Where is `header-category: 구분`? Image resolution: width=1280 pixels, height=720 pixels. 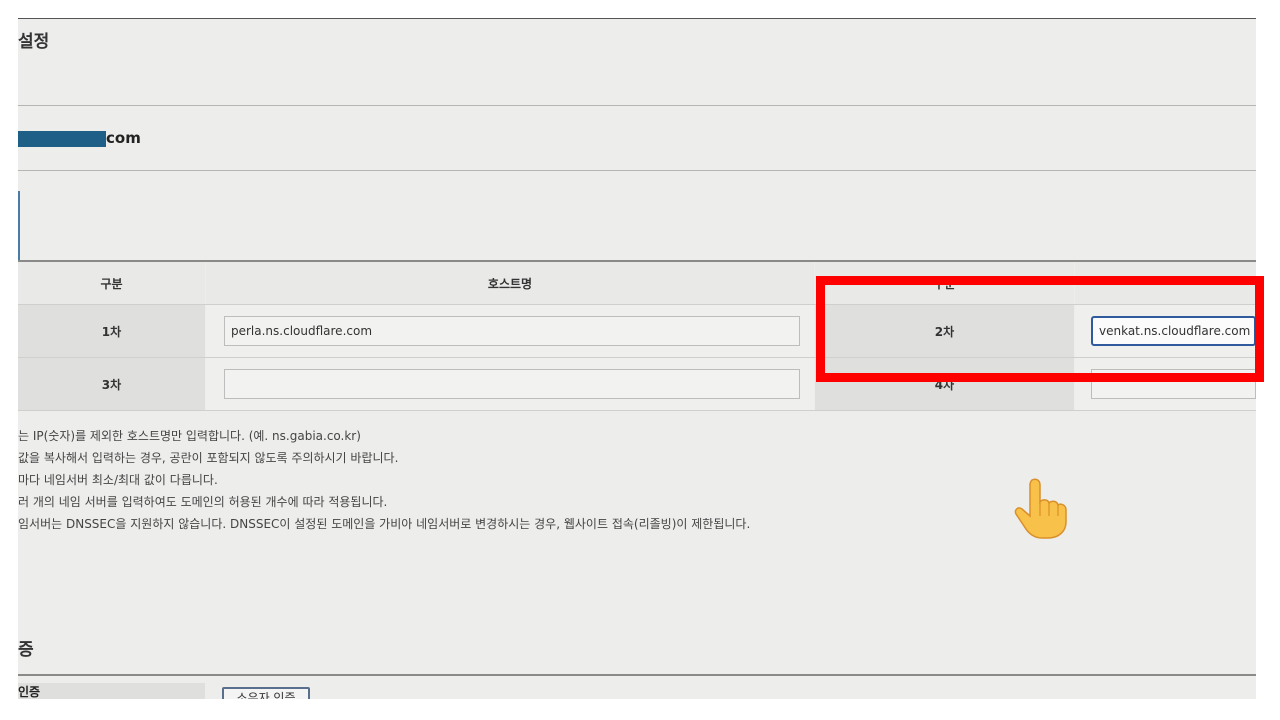
header-category: 구분 is located at coordinates (111, 283).